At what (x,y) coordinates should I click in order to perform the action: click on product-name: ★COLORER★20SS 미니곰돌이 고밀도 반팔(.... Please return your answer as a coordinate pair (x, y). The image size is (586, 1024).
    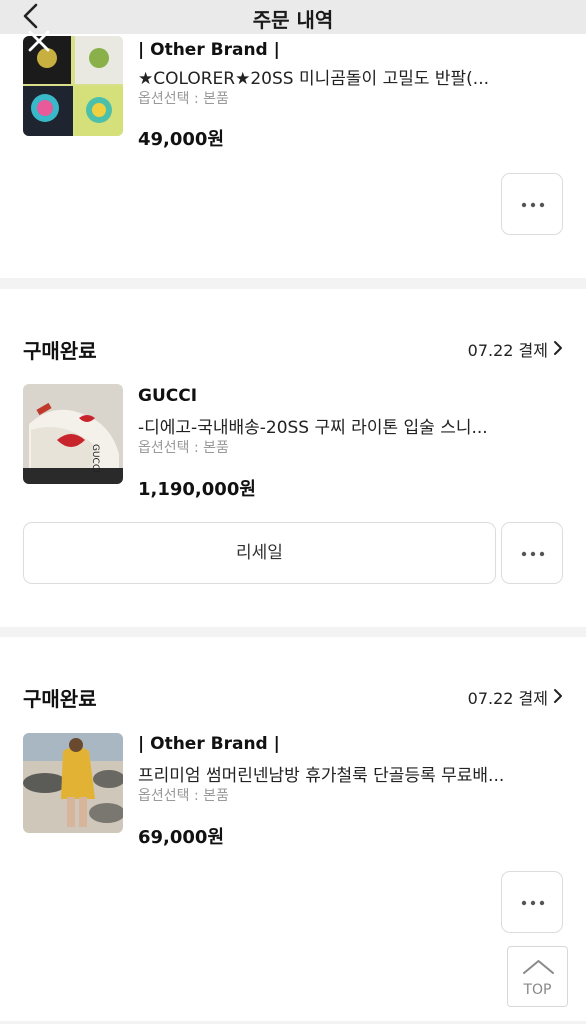
    Looking at the image, I should click on (353, 76).